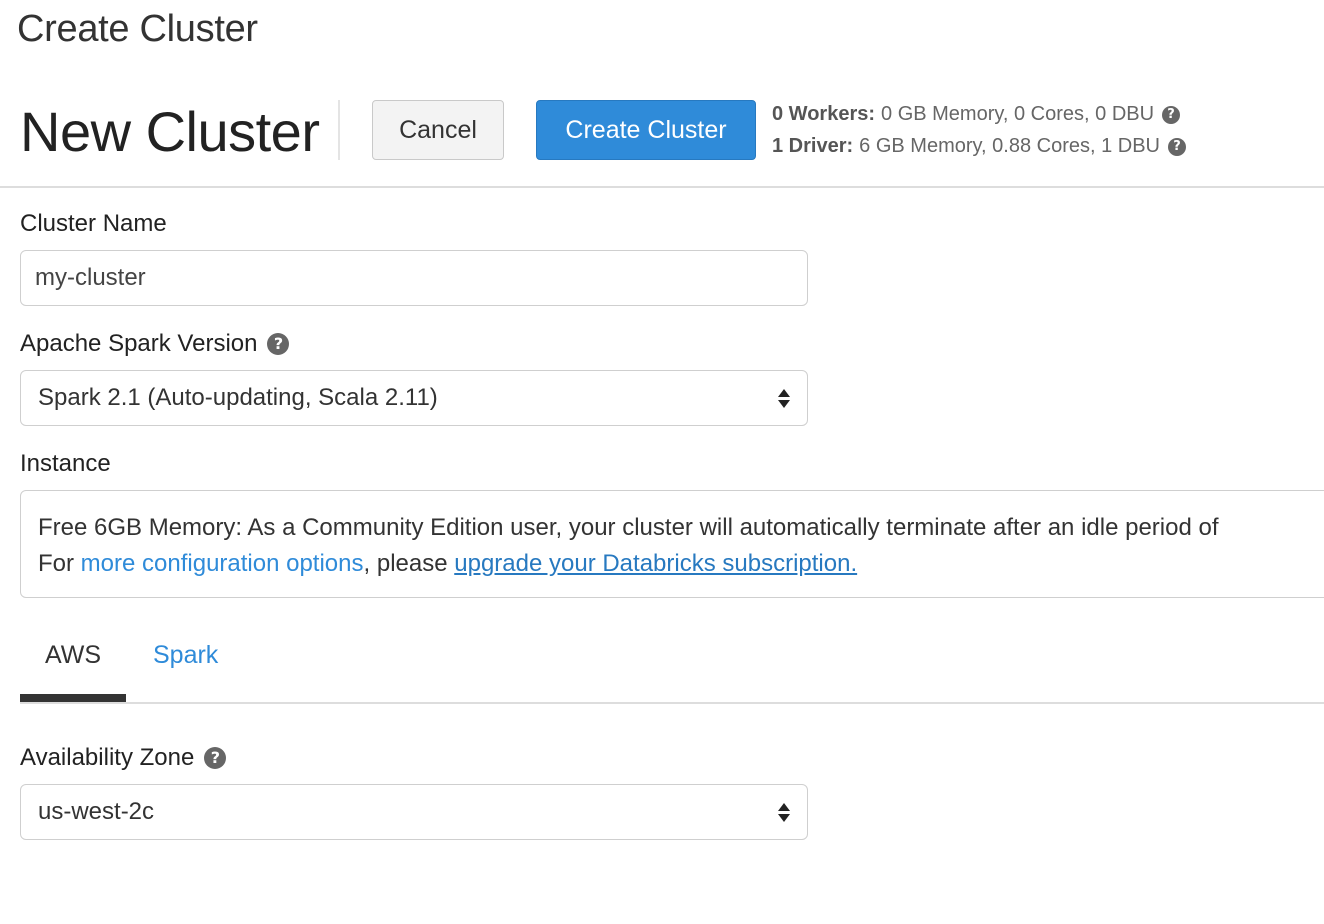 The height and width of the screenshot is (924, 1324). I want to click on cluster-name-input, so click(414, 278).